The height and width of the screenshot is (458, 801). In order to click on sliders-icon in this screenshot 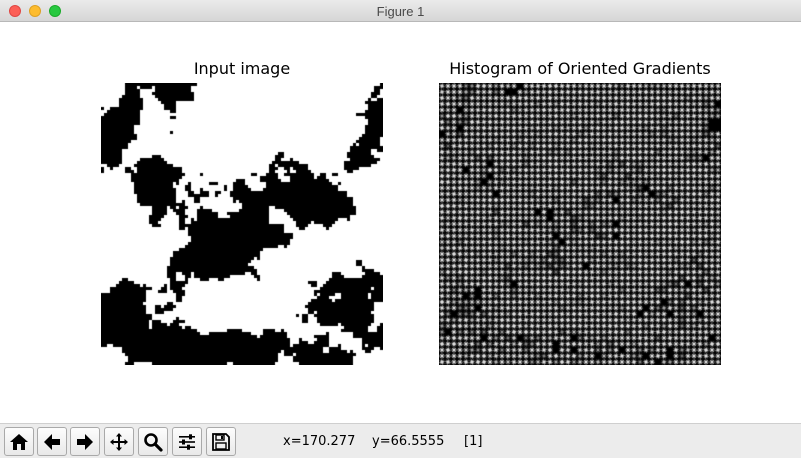, I will do `click(187, 442)`.